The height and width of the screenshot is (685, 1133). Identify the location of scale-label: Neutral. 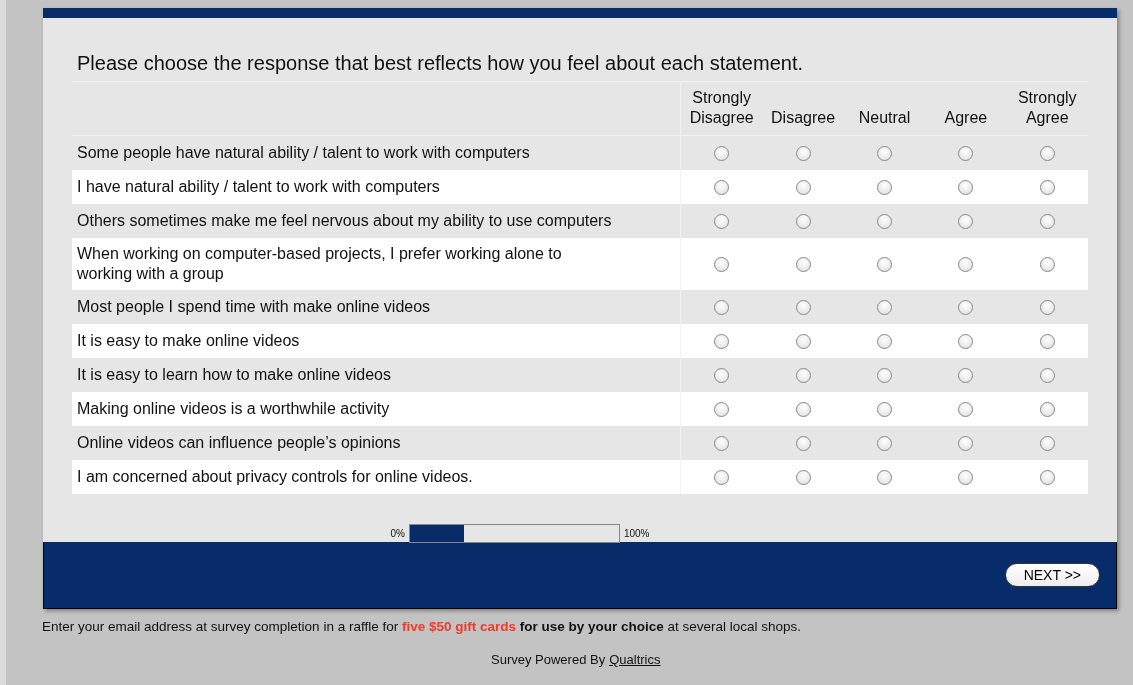
(884, 117).